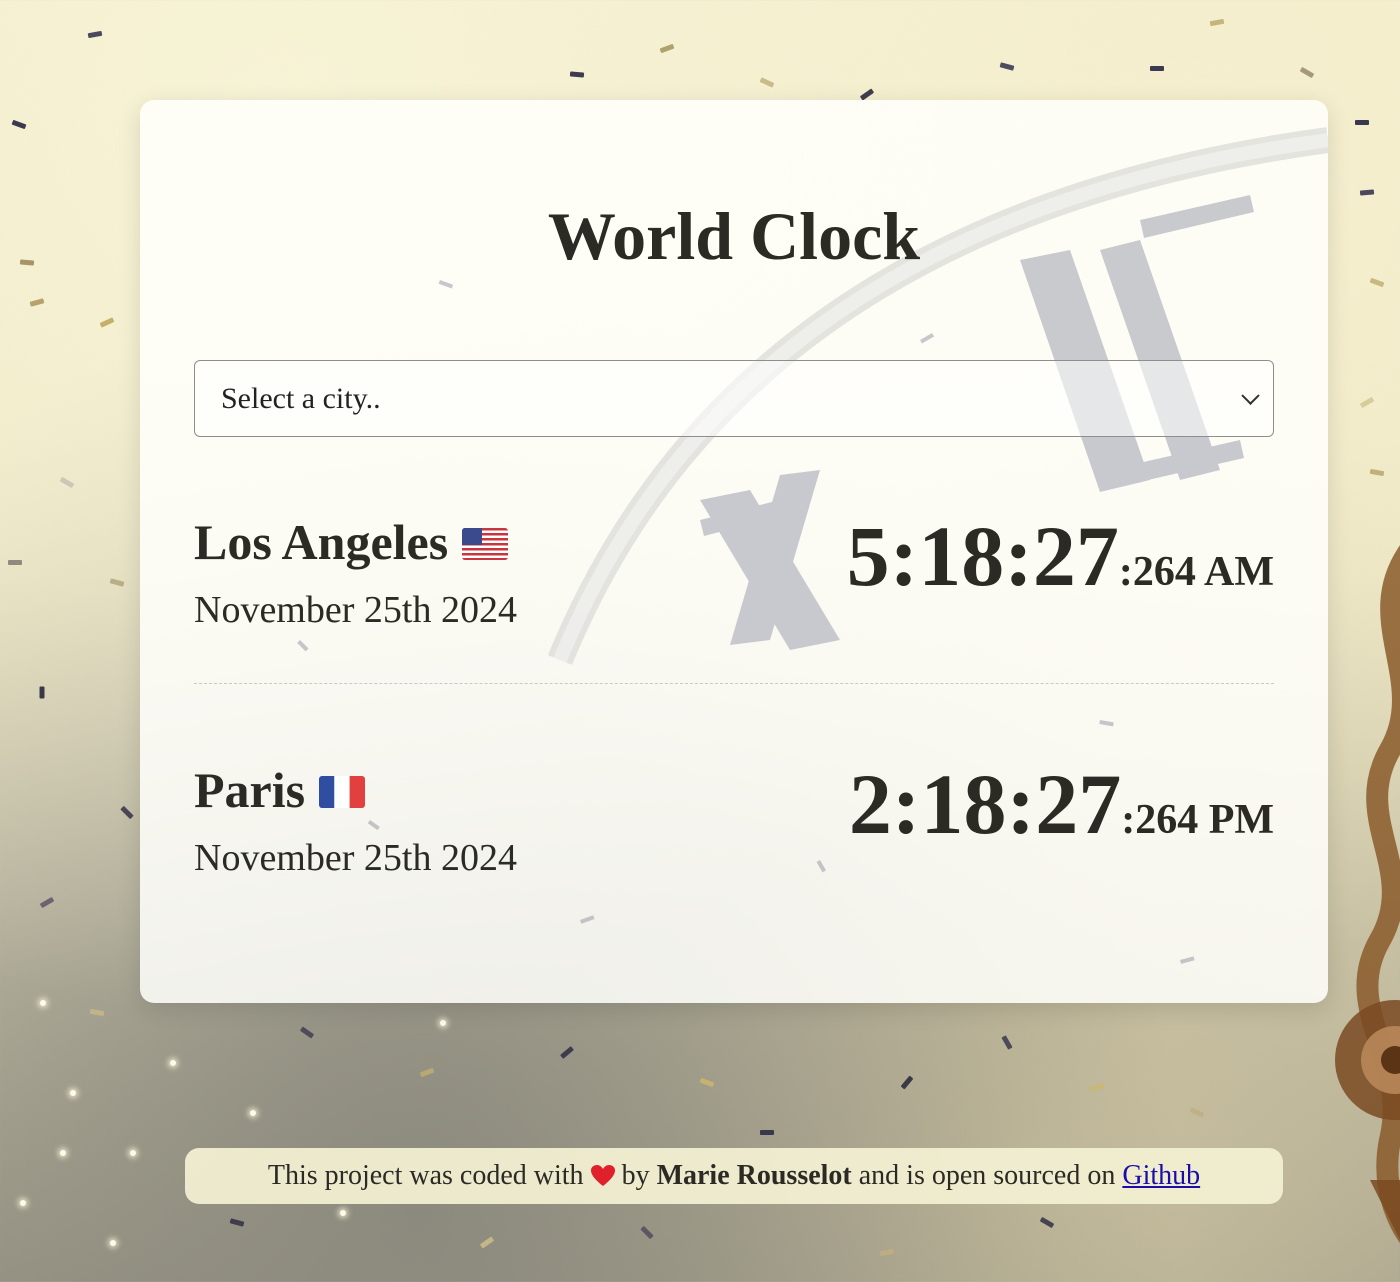 This screenshot has height=1282, width=1400. I want to click on city-name: Los Angeles, so click(351, 542).